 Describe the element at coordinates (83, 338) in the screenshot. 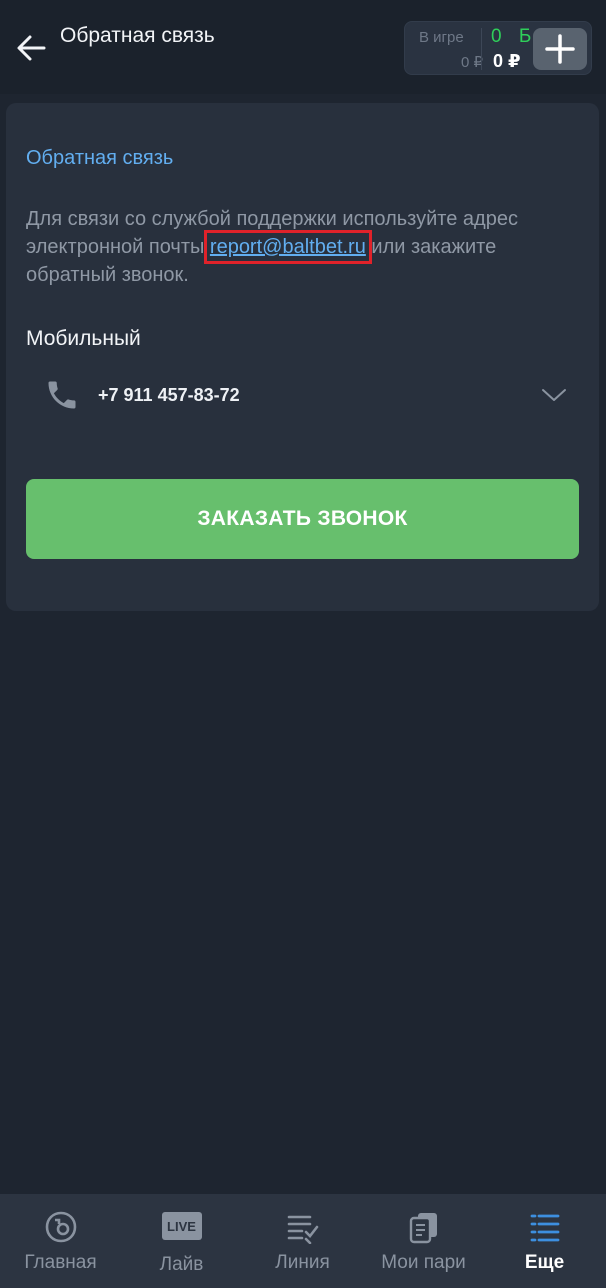

I see `mobile-label: Мобильный` at that location.